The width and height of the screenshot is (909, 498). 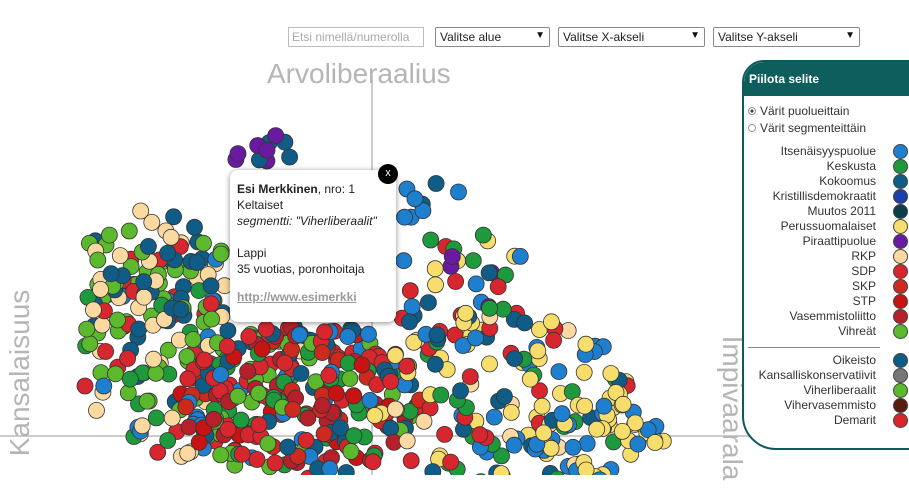 I want to click on legend-item: Demarit, so click(x=826, y=420).